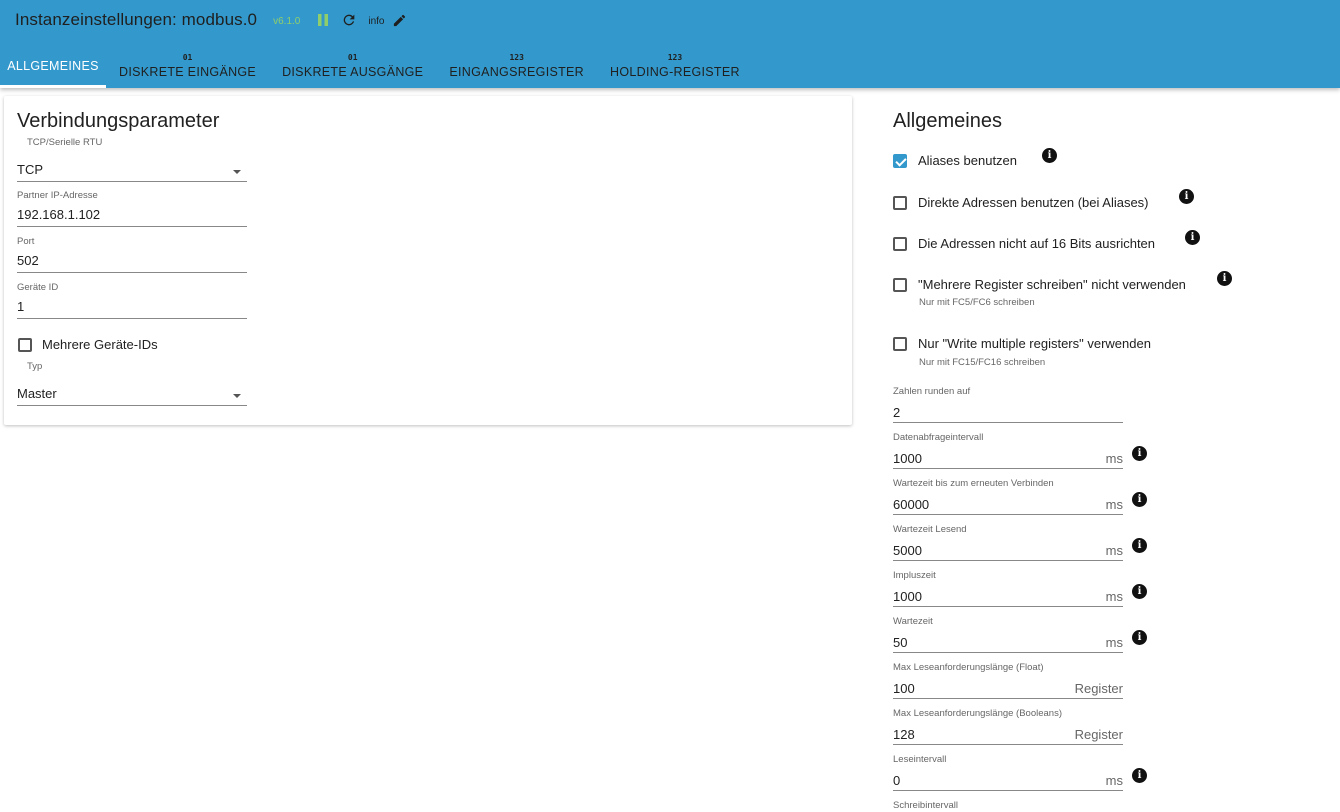  What do you see at coordinates (516, 66) in the screenshot?
I see `tab-eingangsregister: 123 EINGANGSREGISTER` at bounding box center [516, 66].